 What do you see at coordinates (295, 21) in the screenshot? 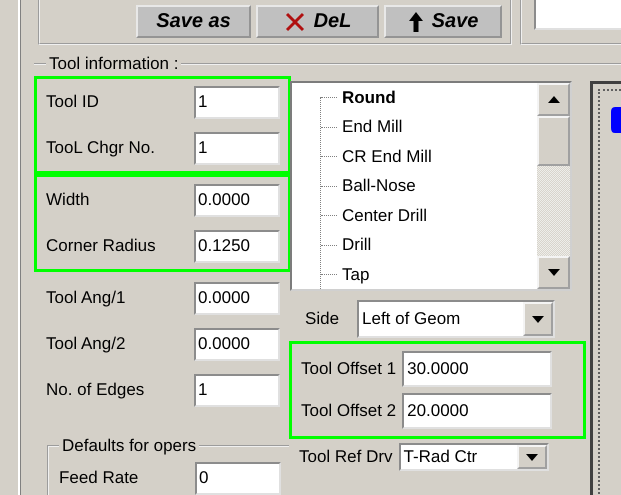
I see `cross-icon` at bounding box center [295, 21].